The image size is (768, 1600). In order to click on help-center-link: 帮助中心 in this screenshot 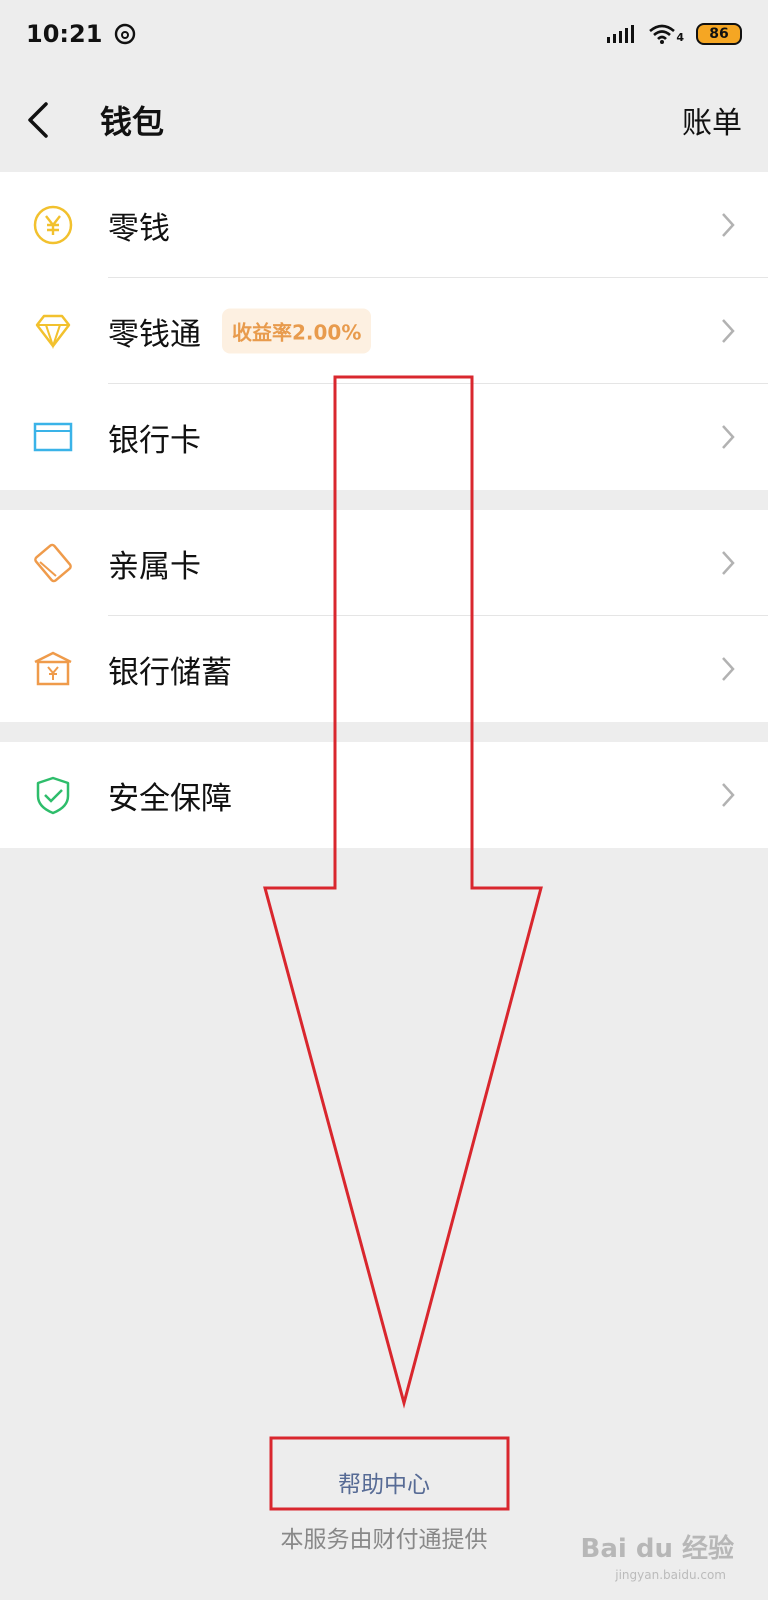, I will do `click(384, 1482)`.